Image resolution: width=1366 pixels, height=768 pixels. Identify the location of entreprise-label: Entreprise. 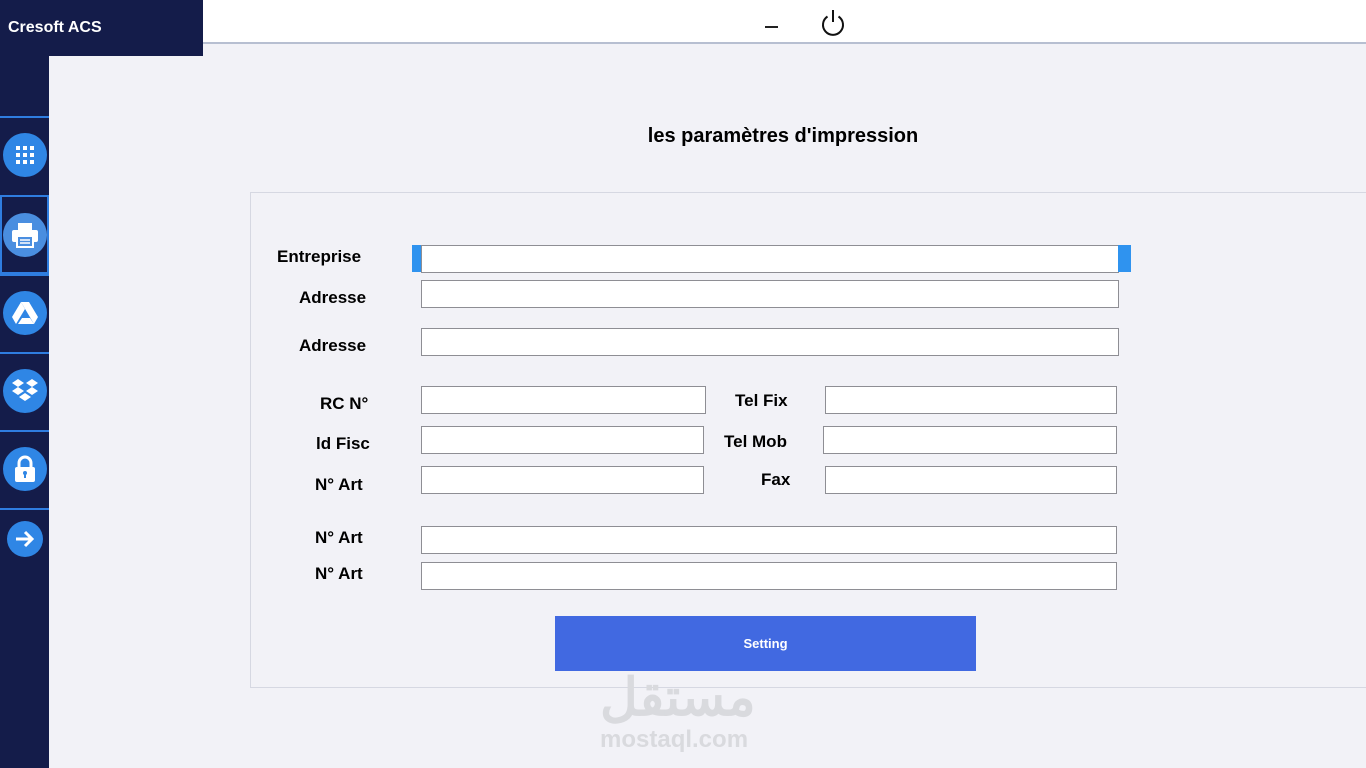
(319, 256).